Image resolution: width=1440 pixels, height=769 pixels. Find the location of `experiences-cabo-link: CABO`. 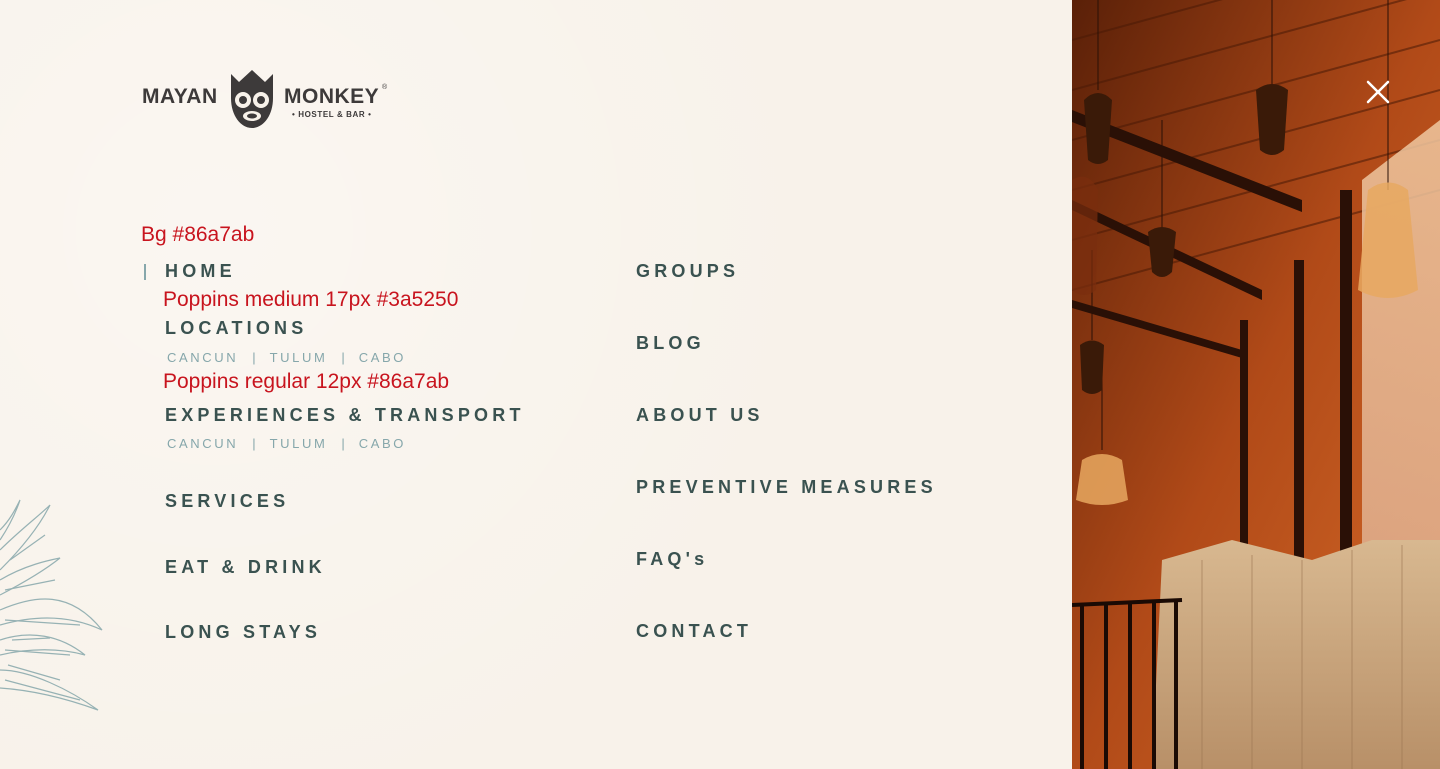

experiences-cabo-link: CABO is located at coordinates (382, 443).